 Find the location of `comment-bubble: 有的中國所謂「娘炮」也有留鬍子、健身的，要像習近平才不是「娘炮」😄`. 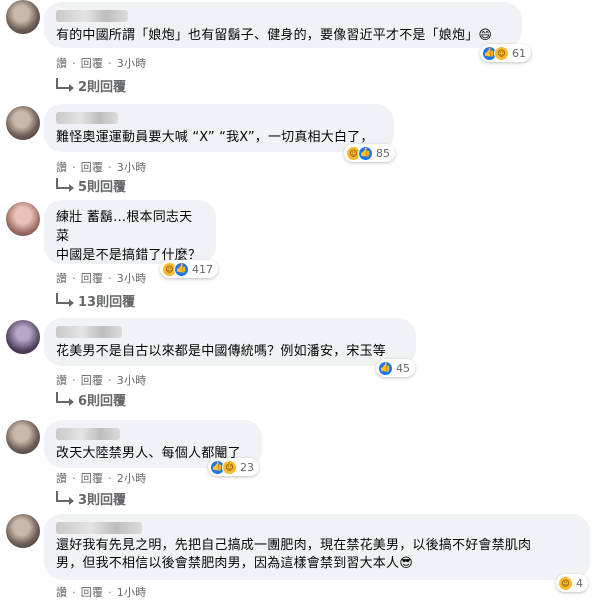

comment-bubble: 有的中國所謂「娘炮」也有留鬍子、健身的，要像習近平才不是「娘炮」😄 is located at coordinates (283, 25).